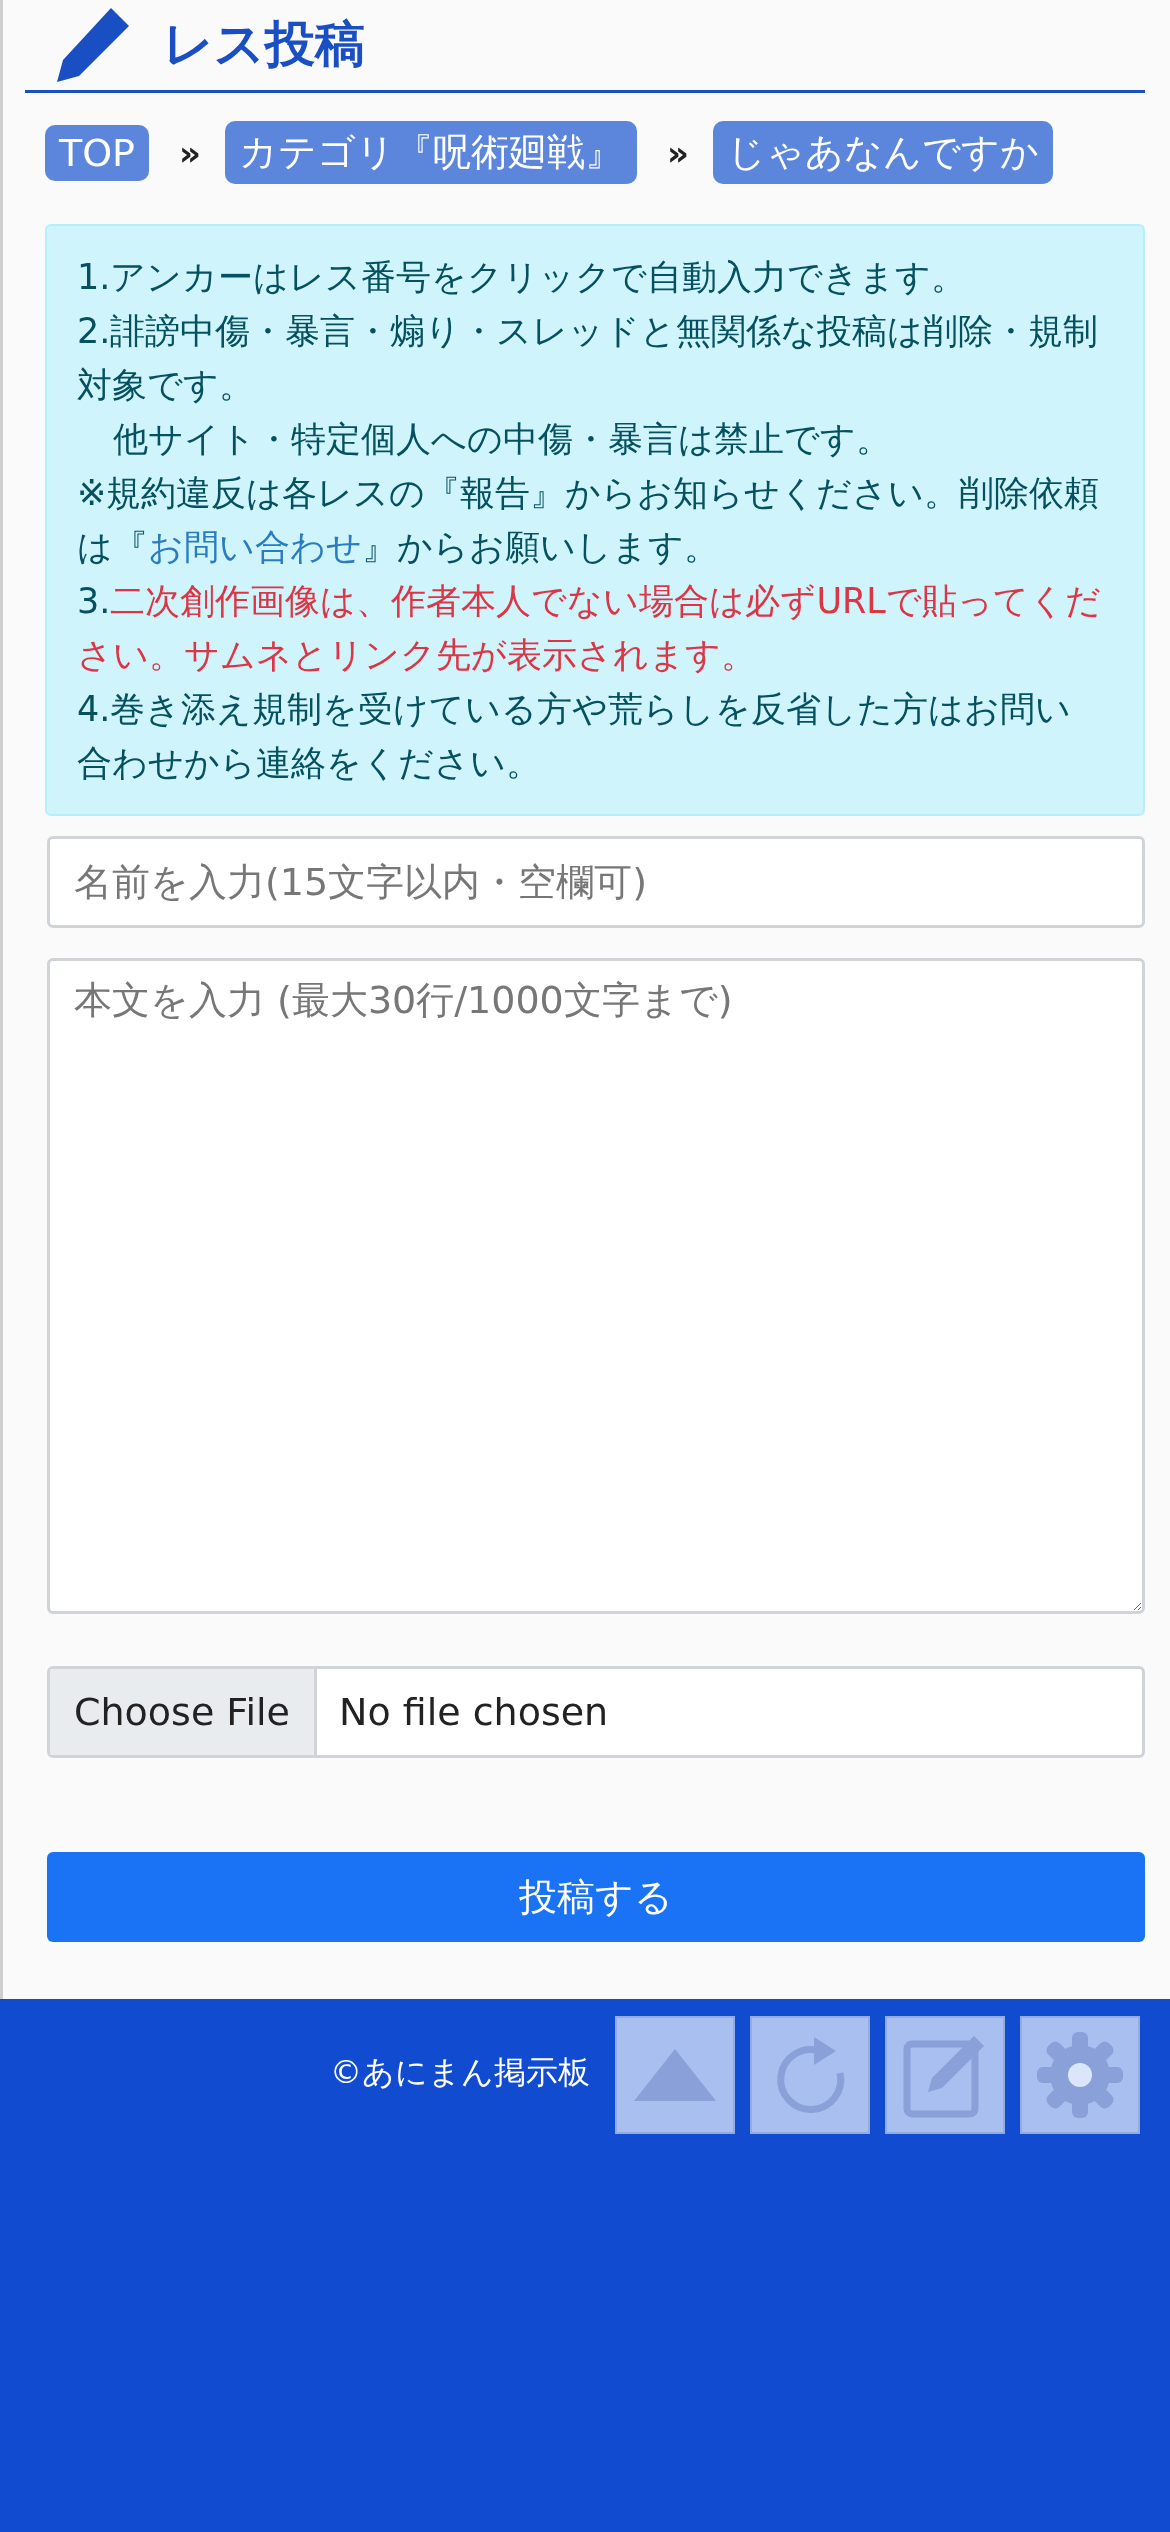 This screenshot has width=1170, height=2532. I want to click on file-field: Choose File No file chosen, so click(596, 1712).